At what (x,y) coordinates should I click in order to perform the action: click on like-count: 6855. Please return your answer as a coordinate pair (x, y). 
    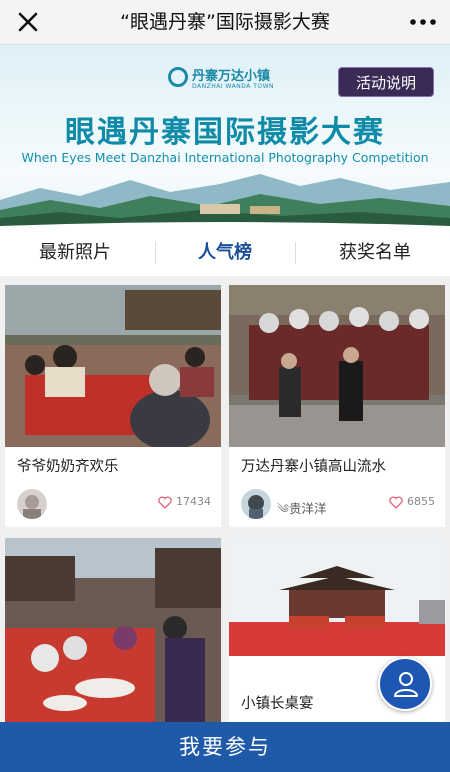
    Looking at the image, I should click on (412, 502).